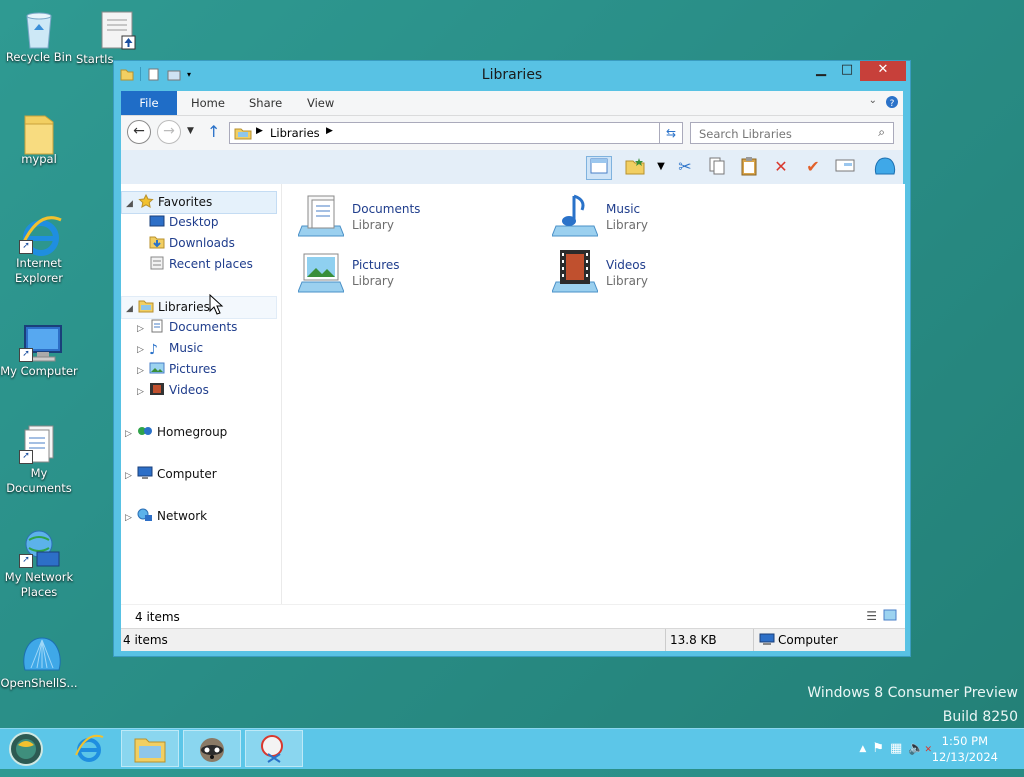 This screenshot has height=777, width=1024. I want to click on taskbar-raccoon-app, so click(212, 748).